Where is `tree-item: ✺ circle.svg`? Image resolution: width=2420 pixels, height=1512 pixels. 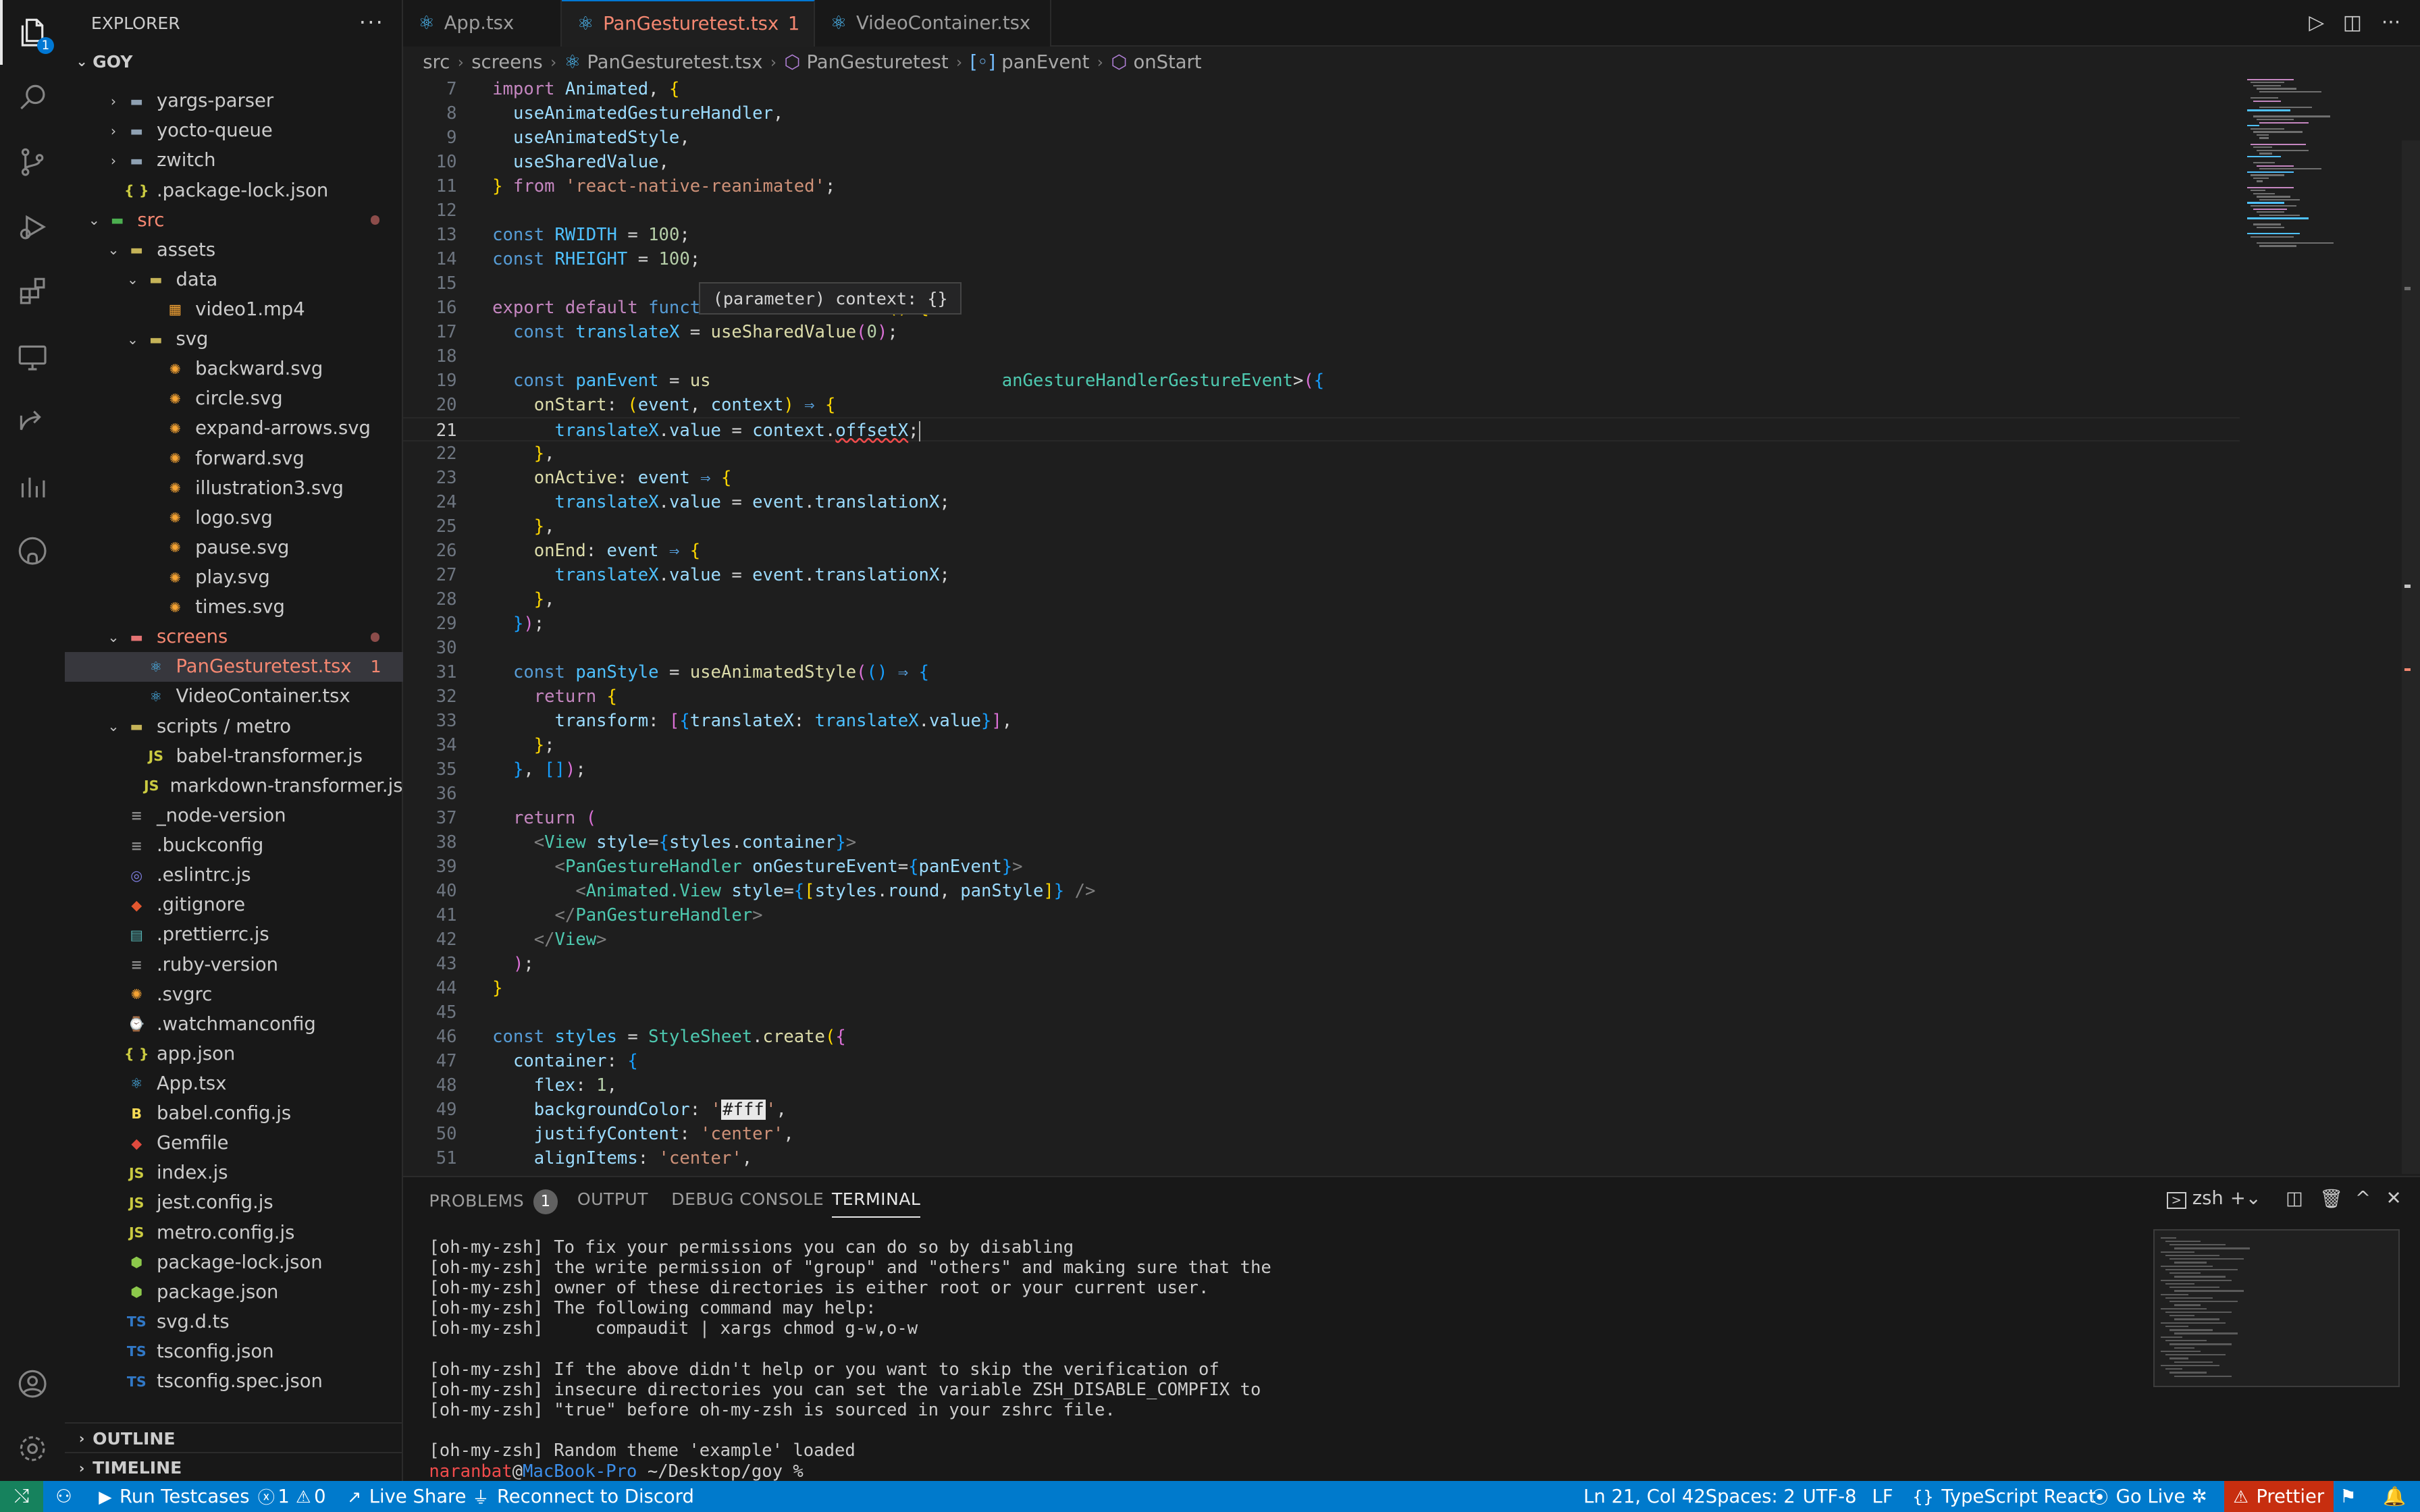 tree-item: ✺ circle.svg is located at coordinates (234, 398).